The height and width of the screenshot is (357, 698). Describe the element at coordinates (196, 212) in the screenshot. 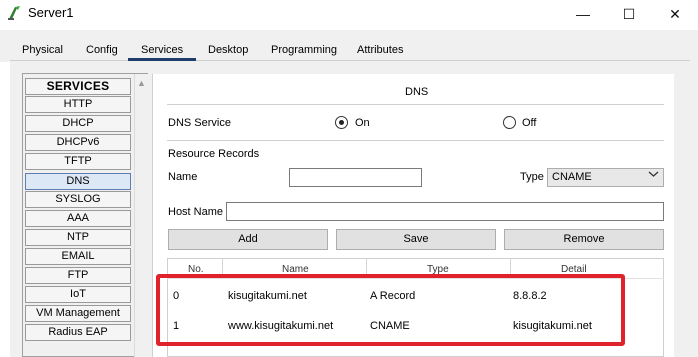

I see `host-name-label: Host Name` at that location.